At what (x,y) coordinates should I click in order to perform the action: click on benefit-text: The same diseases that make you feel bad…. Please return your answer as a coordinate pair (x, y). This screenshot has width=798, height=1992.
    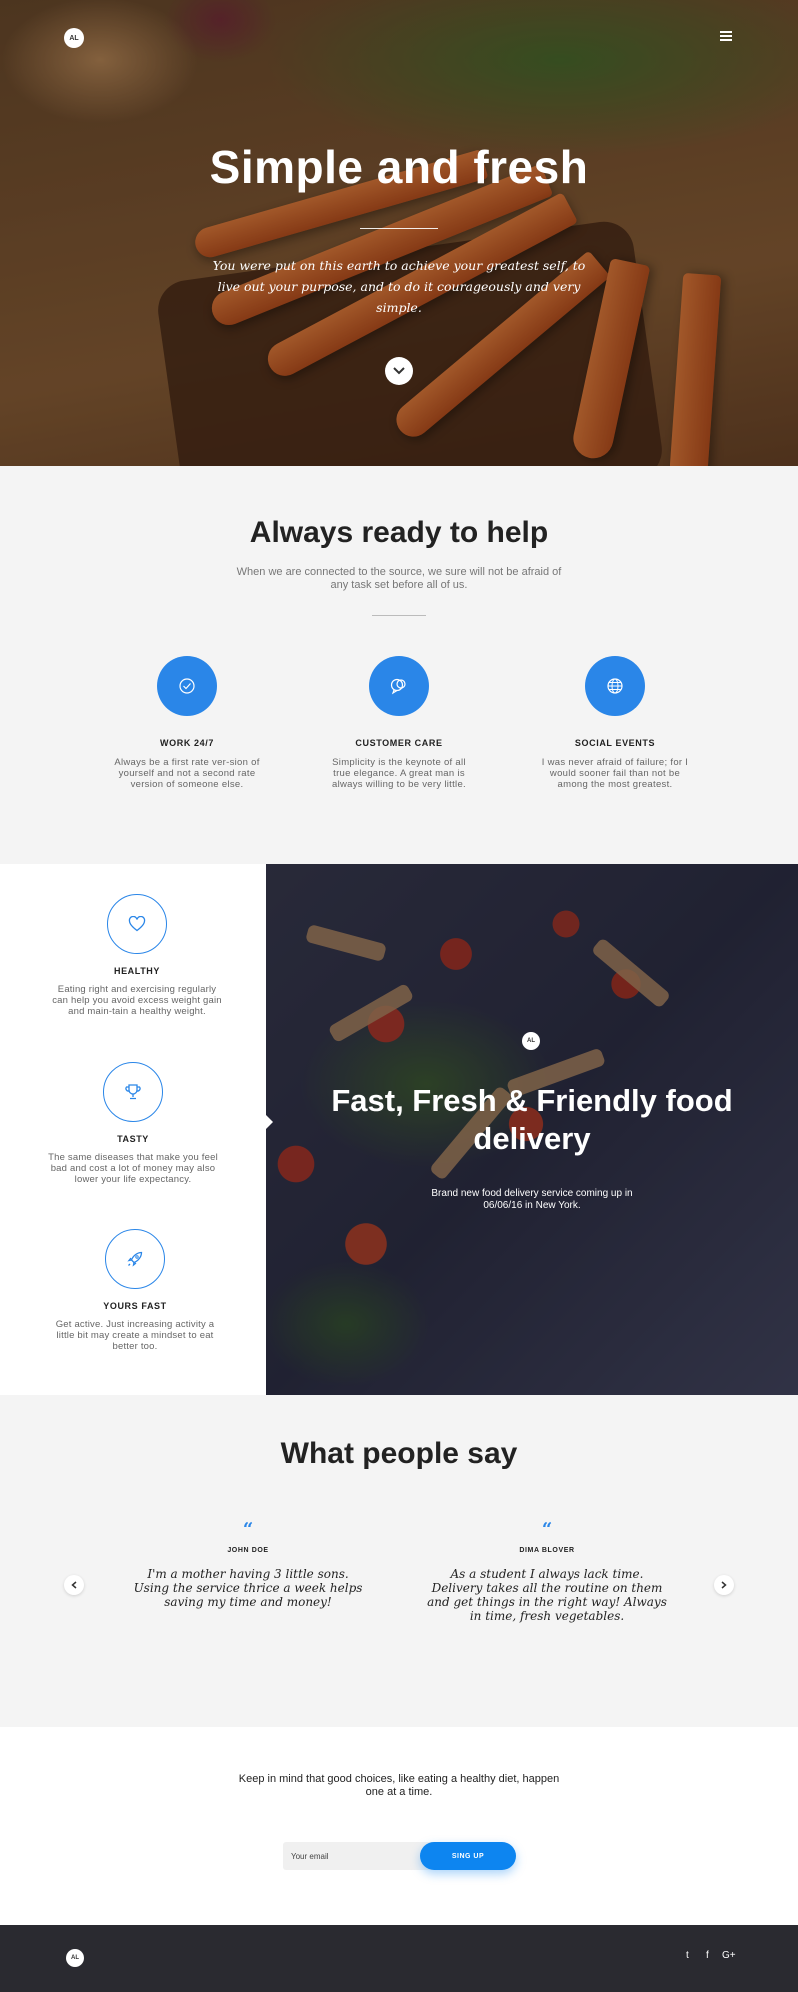
    Looking at the image, I should click on (133, 1168).